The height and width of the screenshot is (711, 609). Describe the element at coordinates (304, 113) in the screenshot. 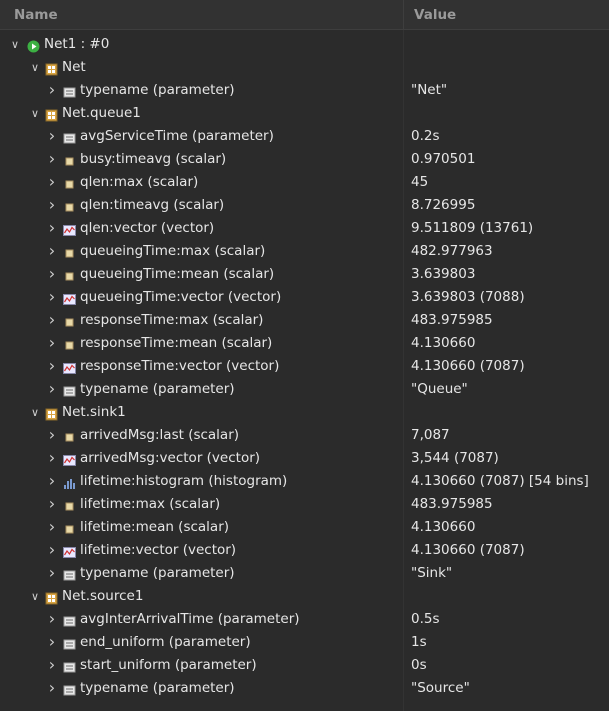

I see `tree-item-module: Net.queue1` at that location.